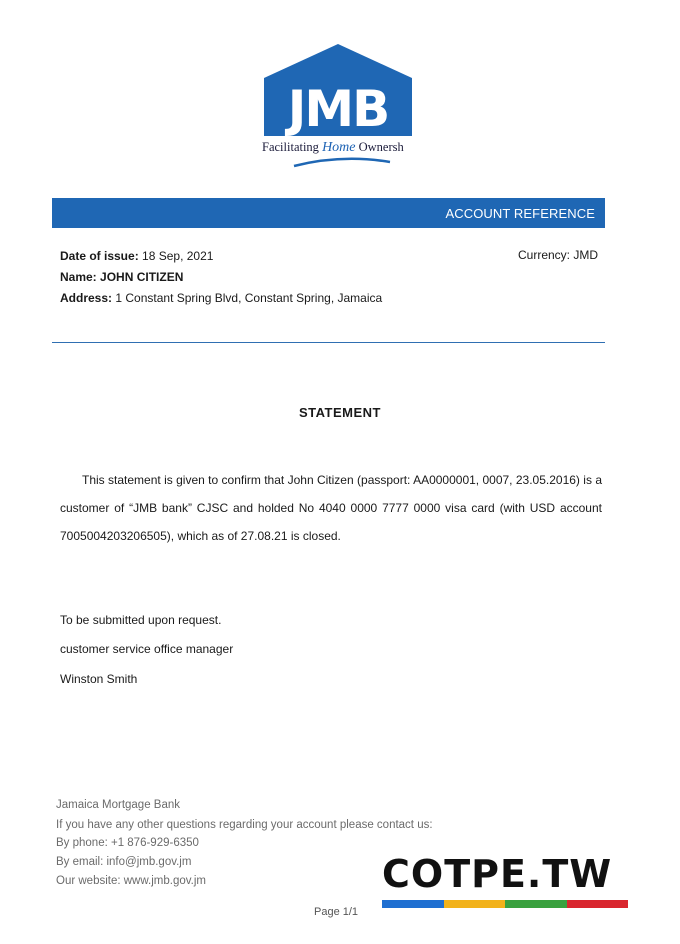  I want to click on stripe-yellow, so click(474, 904).